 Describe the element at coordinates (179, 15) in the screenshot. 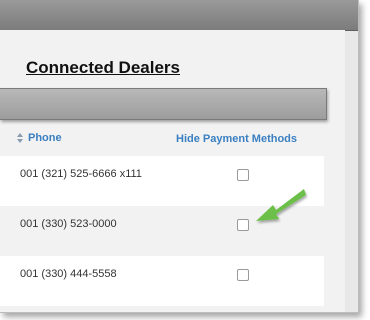

I see `window-titlebar` at that location.